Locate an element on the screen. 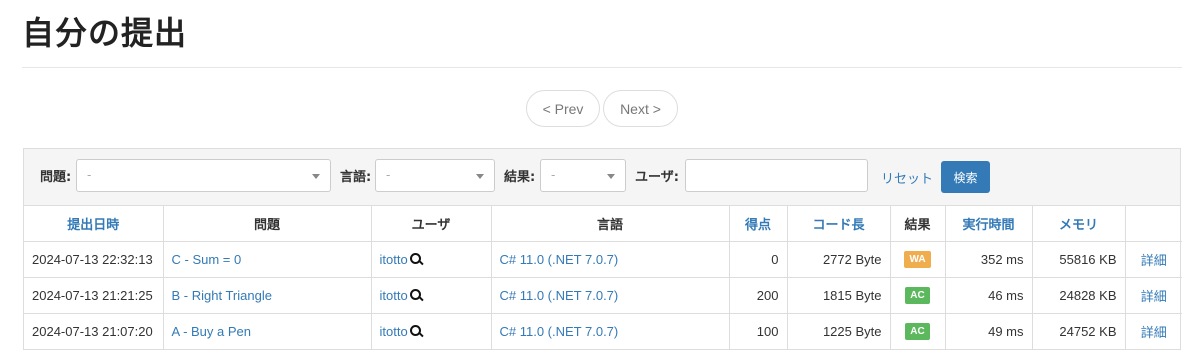 The height and width of the screenshot is (363, 1200). score: 200 is located at coordinates (758, 295).